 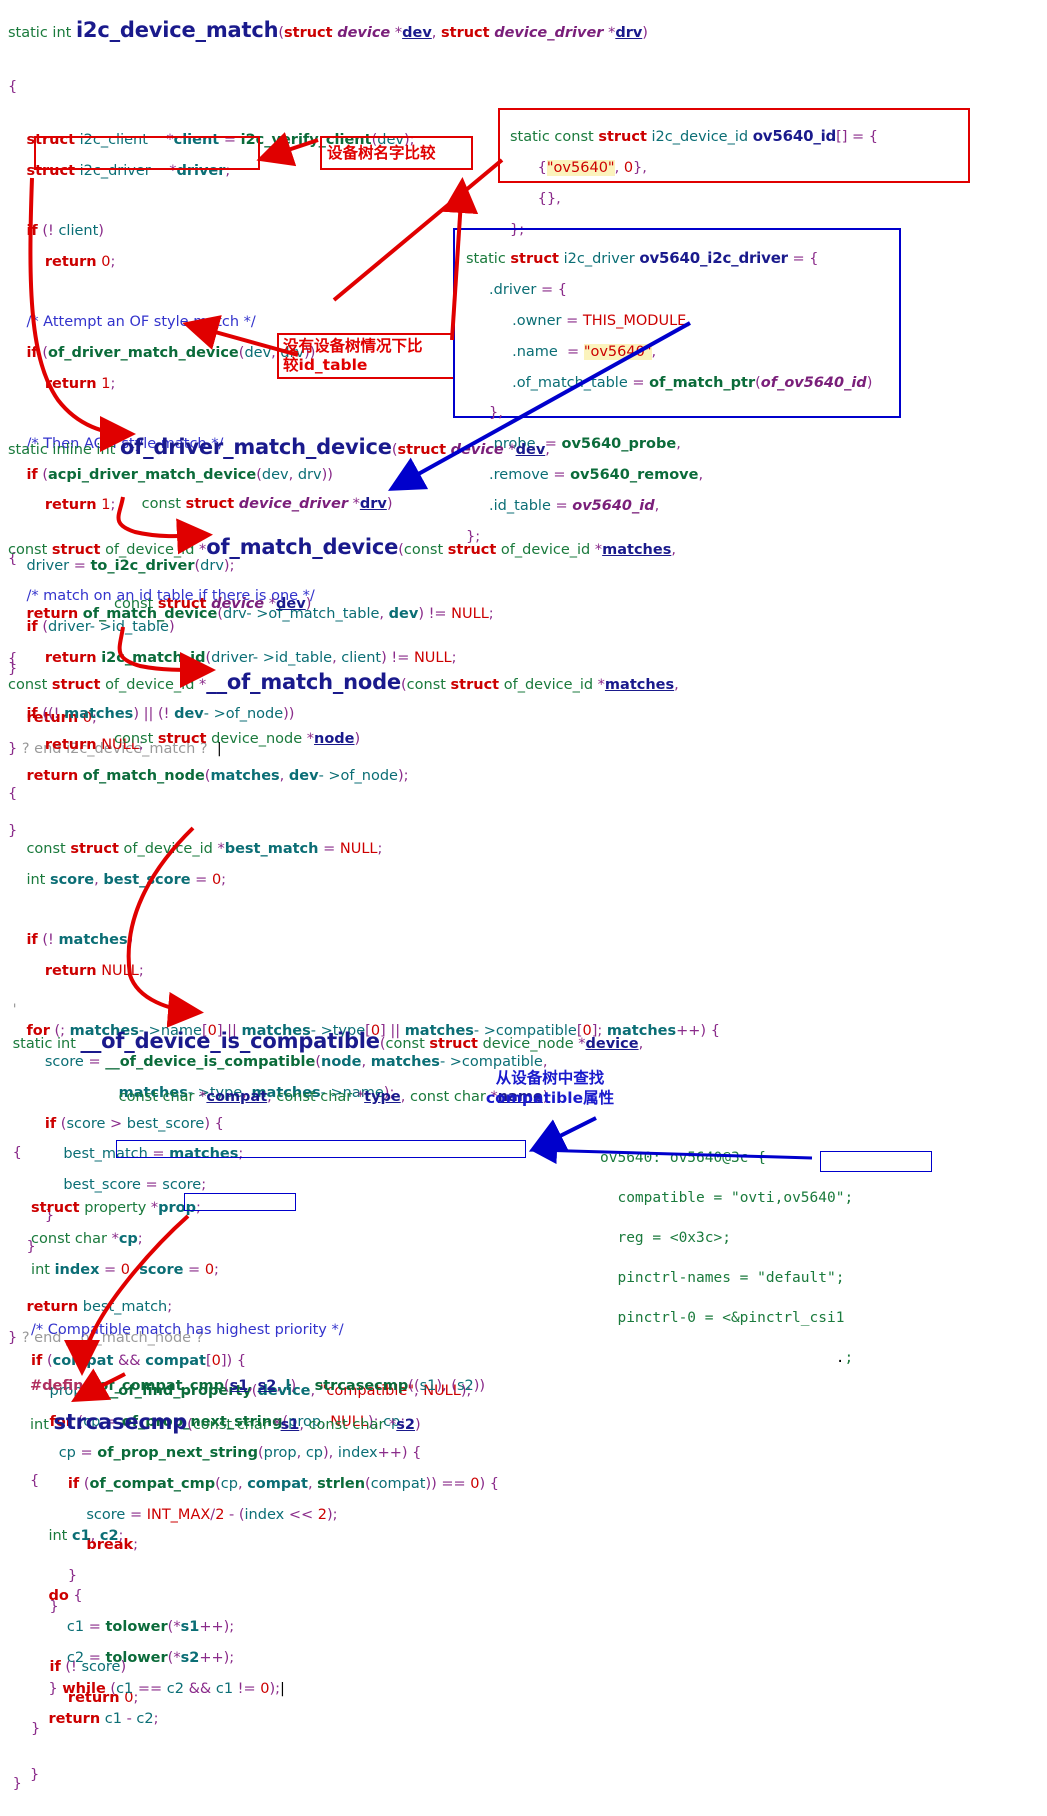 I want to click on box-of-compat-cmp-call, so click(x=240, y=1202).